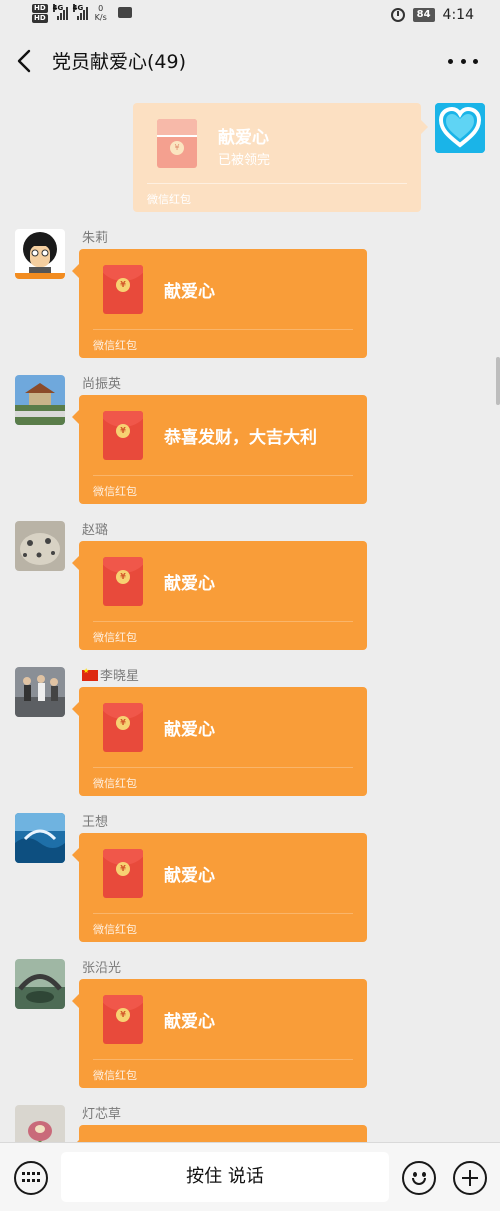  I want to click on red-packet-bubble: ¥ 恭喜发财，大吉大利 微信红包, so click(219, 449).